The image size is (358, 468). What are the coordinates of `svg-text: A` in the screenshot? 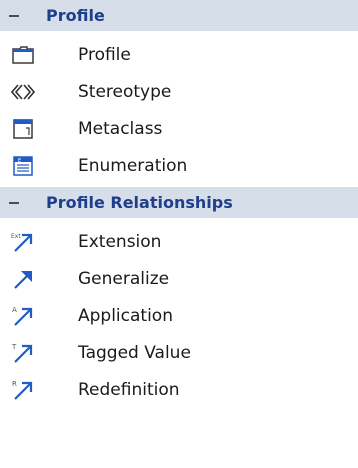 It's located at (14, 310).